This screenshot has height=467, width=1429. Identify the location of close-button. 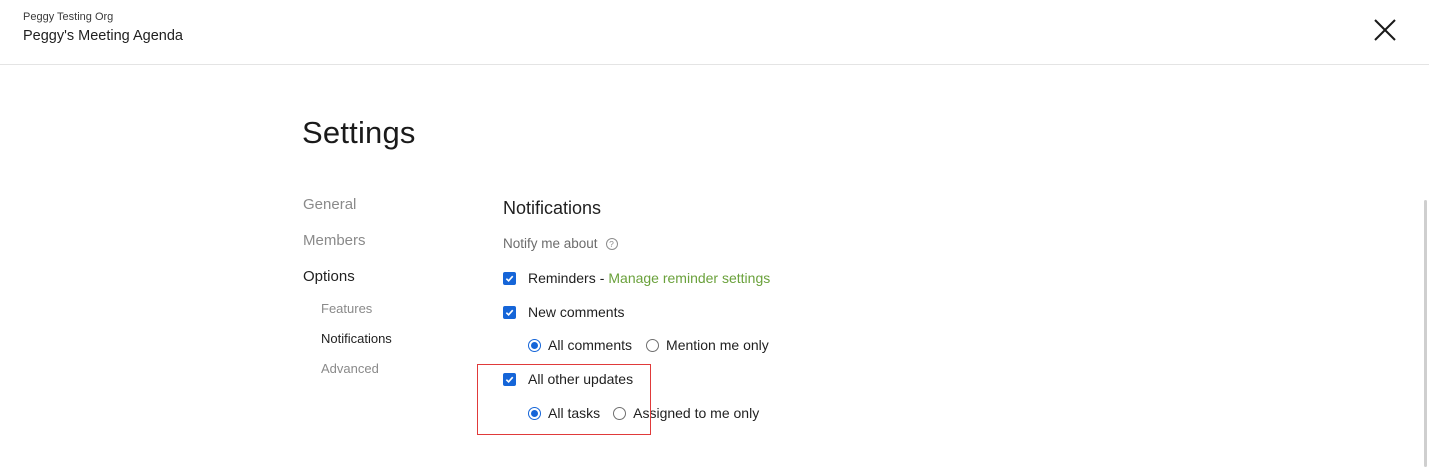
(1385, 30).